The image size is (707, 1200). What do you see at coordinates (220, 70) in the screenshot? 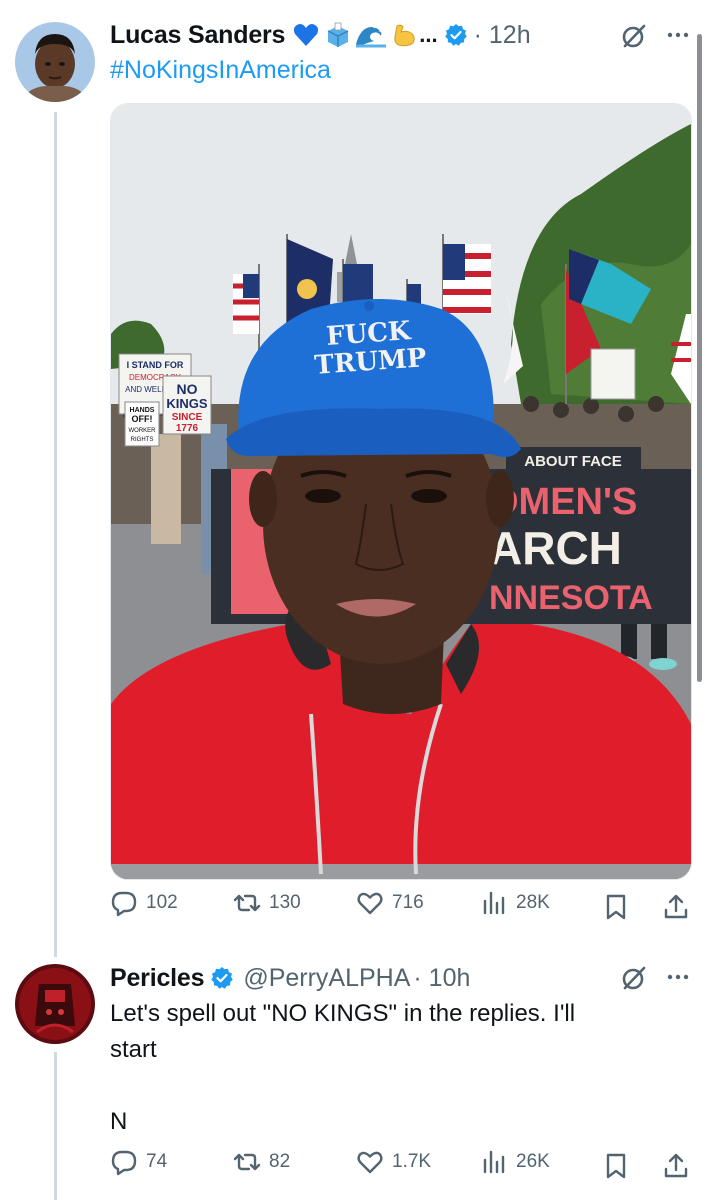
I see `hashtag-link: #NoKingsInAmerica` at bounding box center [220, 70].